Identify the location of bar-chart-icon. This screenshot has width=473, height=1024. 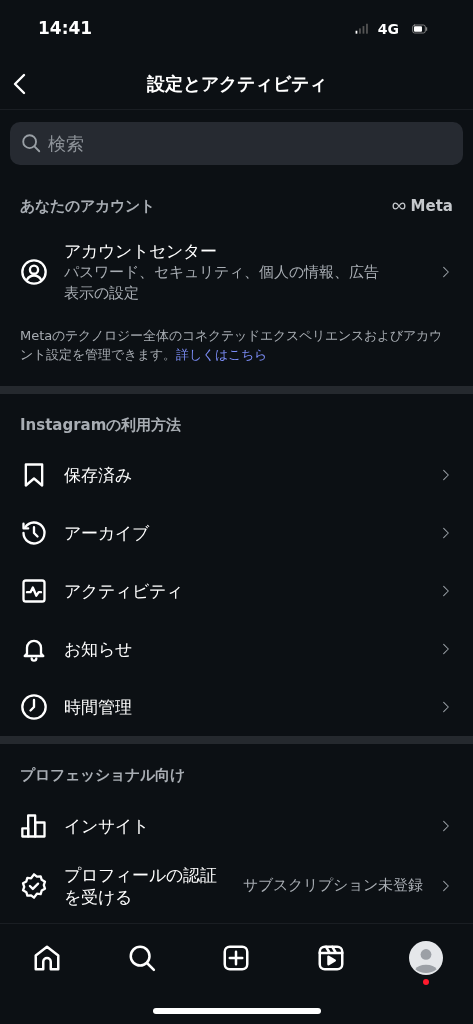
(34, 825).